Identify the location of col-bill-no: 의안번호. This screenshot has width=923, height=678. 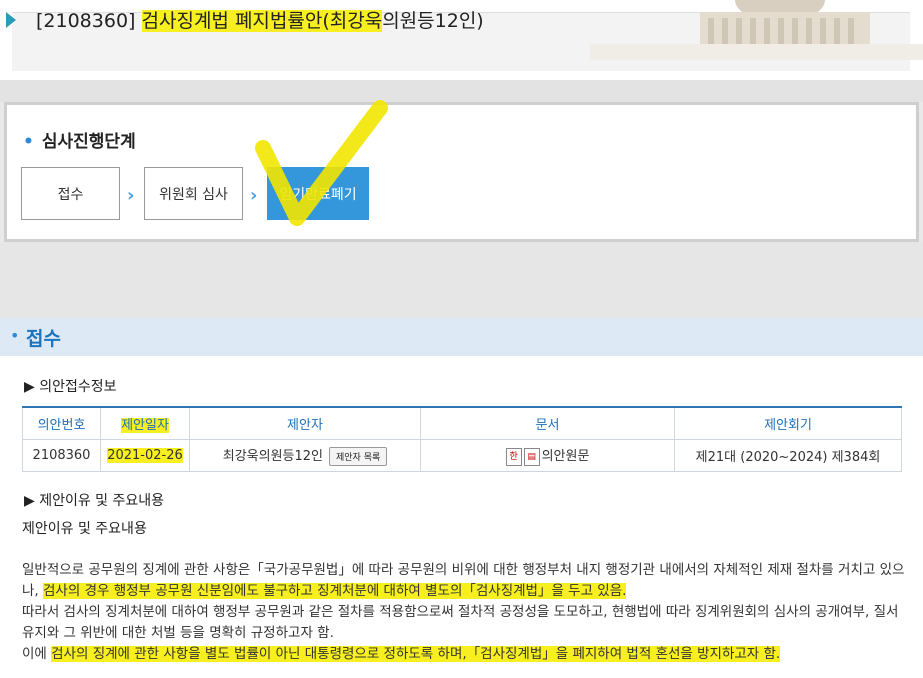
(61, 423).